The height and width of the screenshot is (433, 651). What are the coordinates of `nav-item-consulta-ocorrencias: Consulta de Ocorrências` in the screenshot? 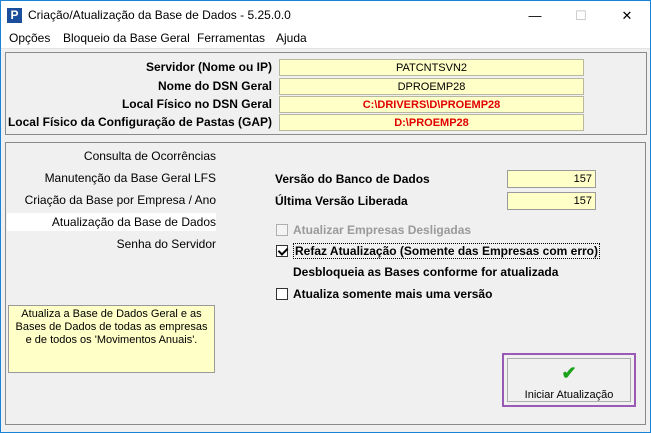 It's located at (150, 156).